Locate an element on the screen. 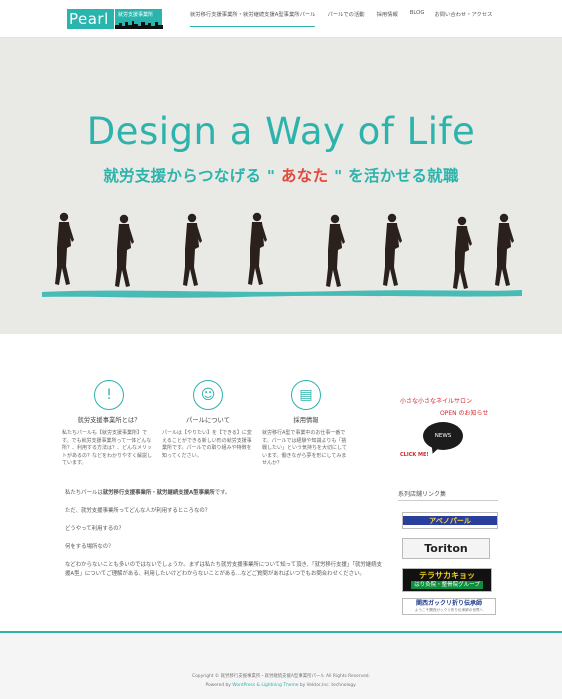 The image size is (562, 699). intro-suffix: です。 is located at coordinates (222, 493).